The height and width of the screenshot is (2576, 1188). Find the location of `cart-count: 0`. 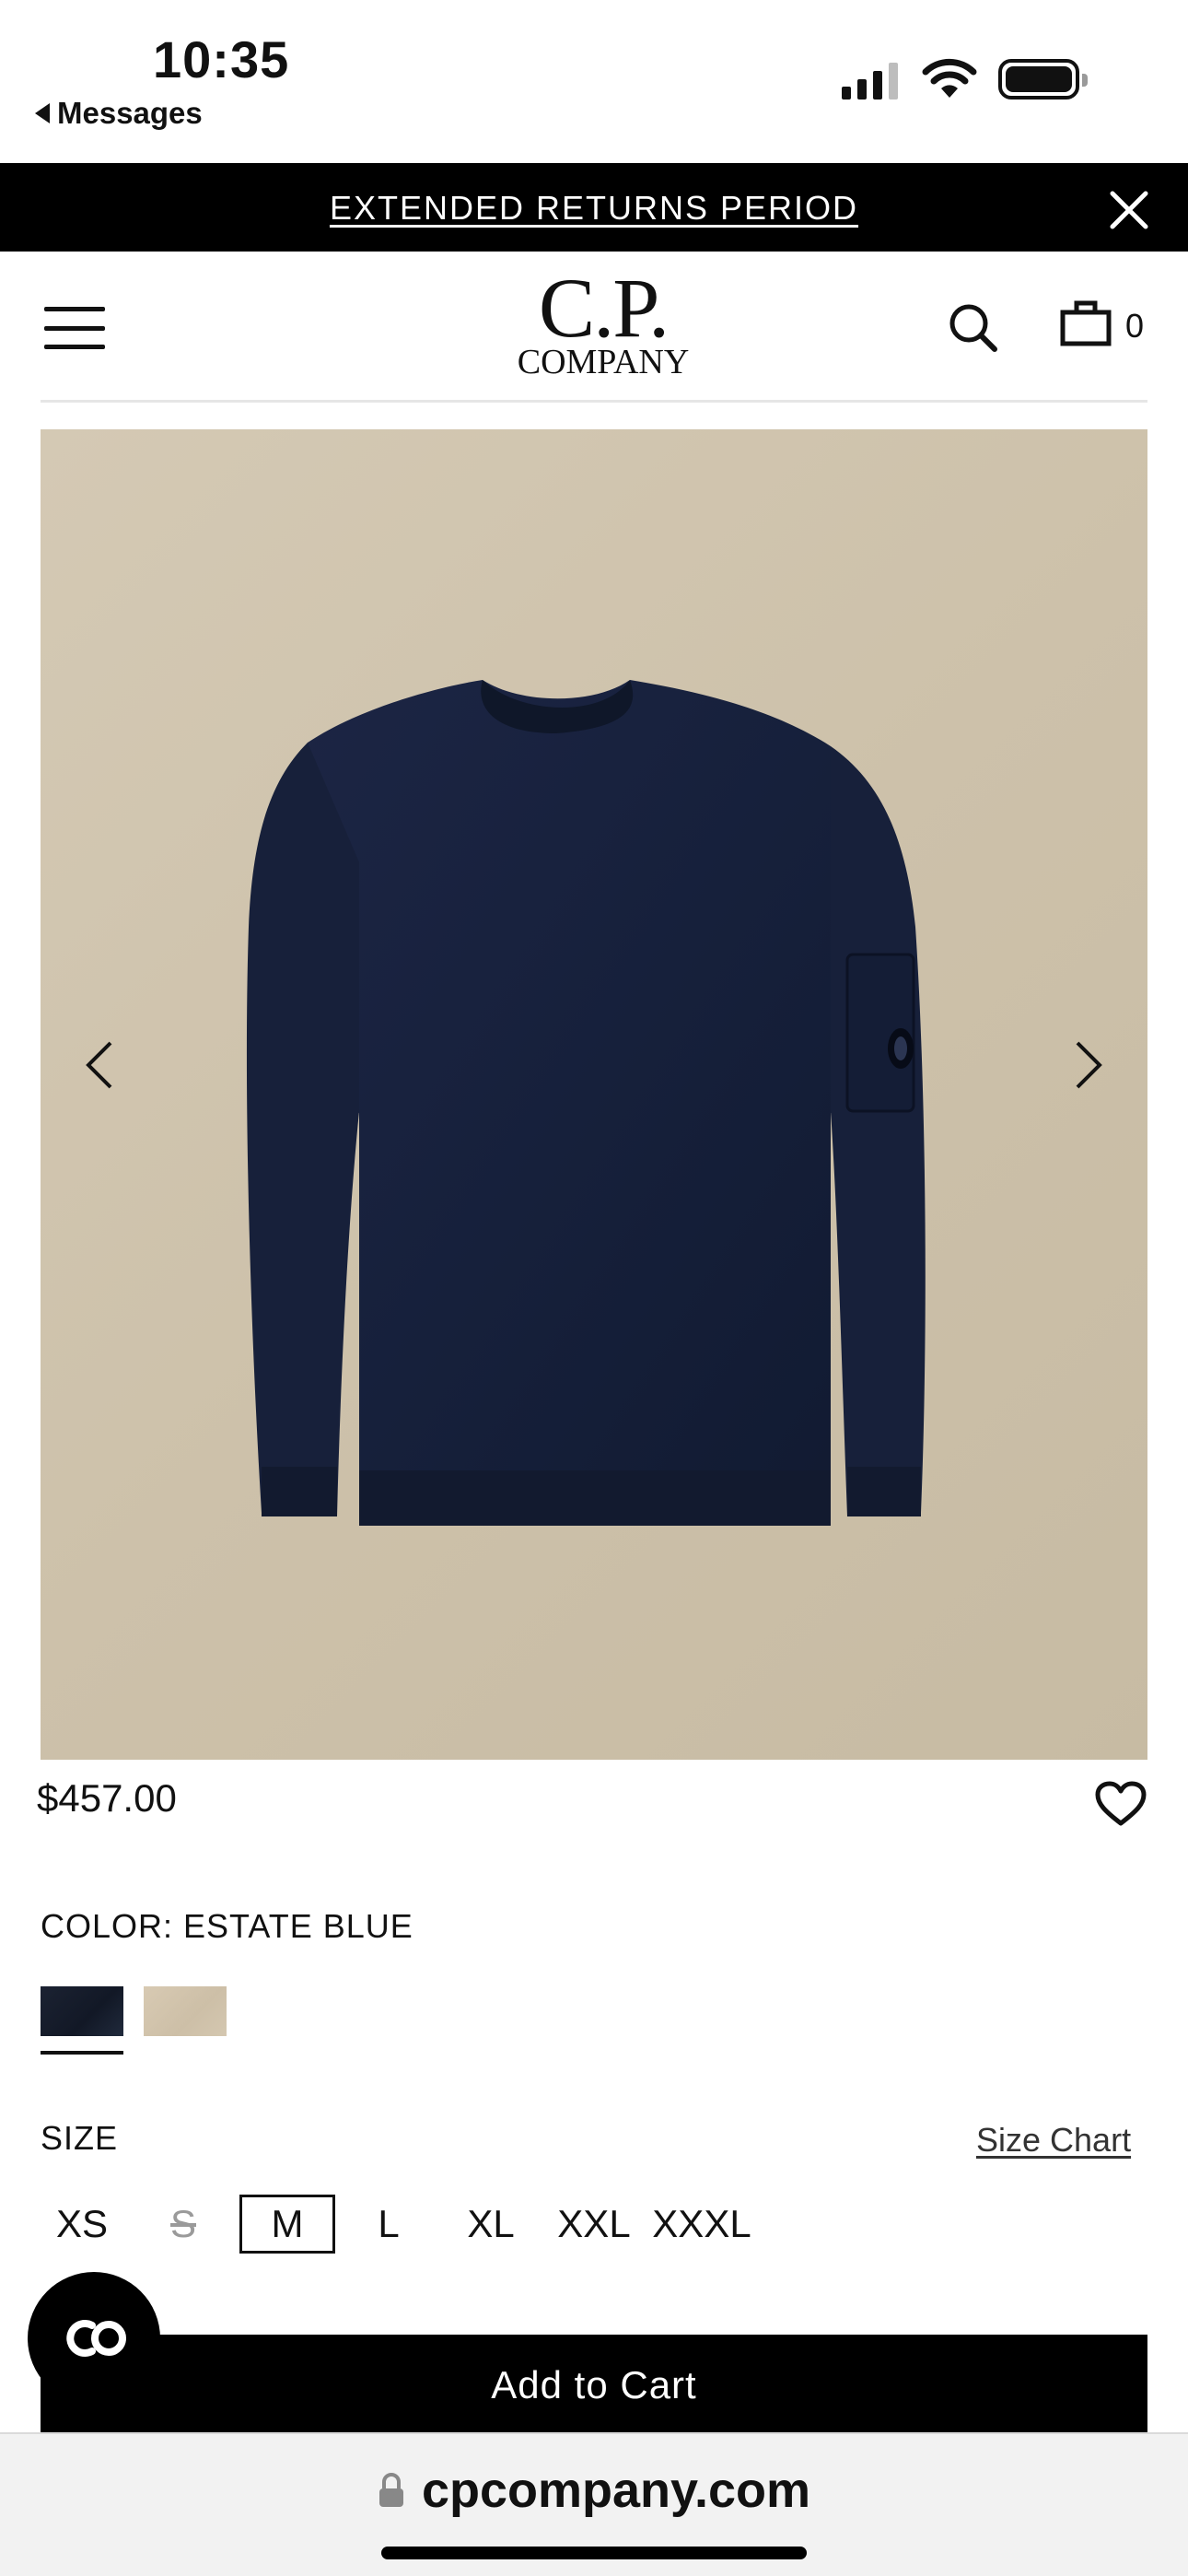

cart-count: 0 is located at coordinates (1135, 326).